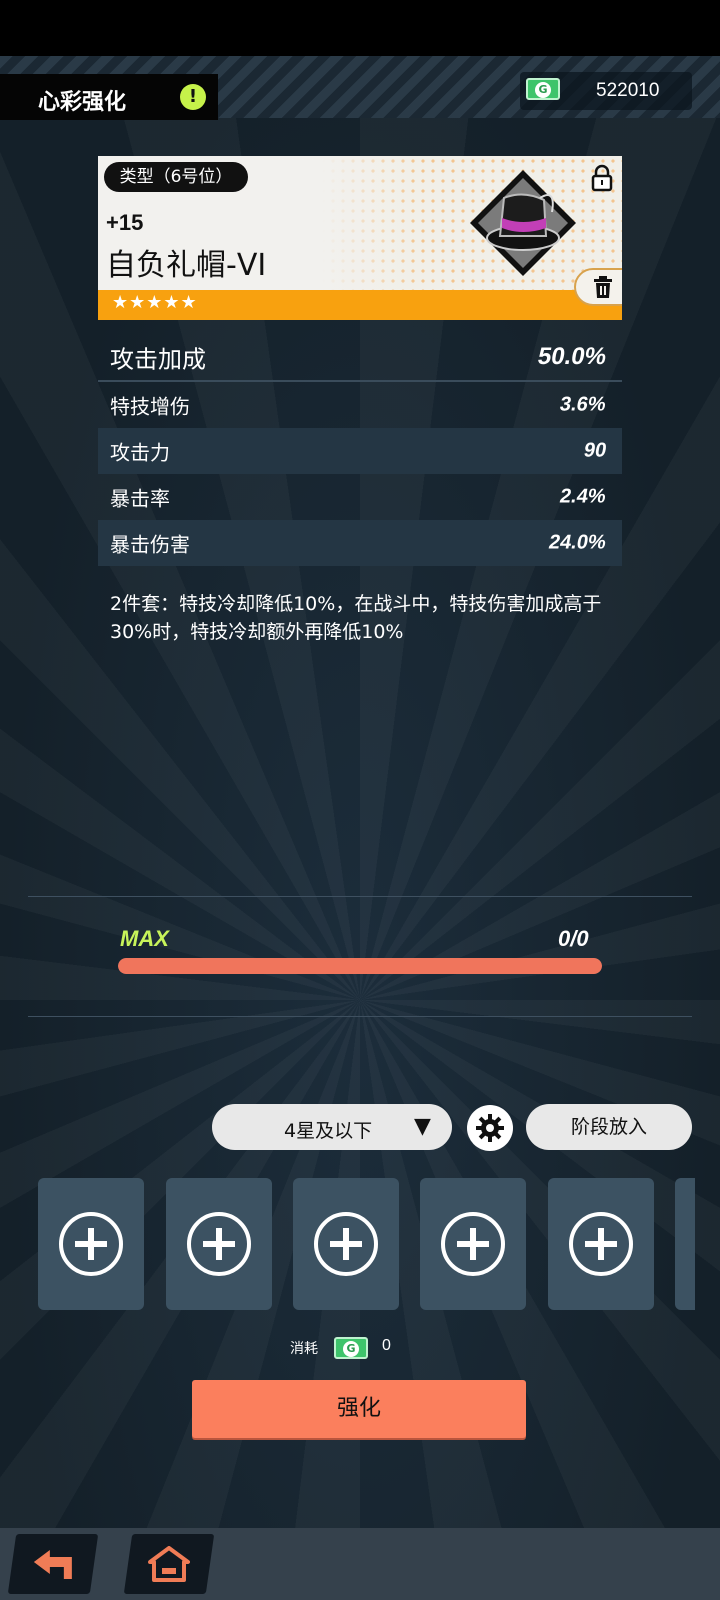  What do you see at coordinates (609, 1127) in the screenshot?
I see `stage-add-button: 阶段放入` at bounding box center [609, 1127].